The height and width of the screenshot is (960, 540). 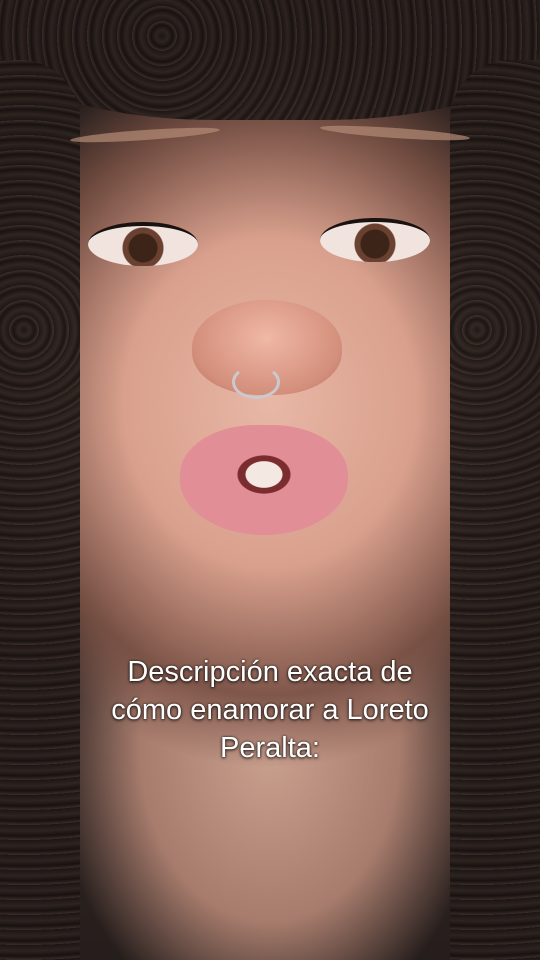 What do you see at coordinates (375, 240) in the screenshot?
I see `right-eye` at bounding box center [375, 240].